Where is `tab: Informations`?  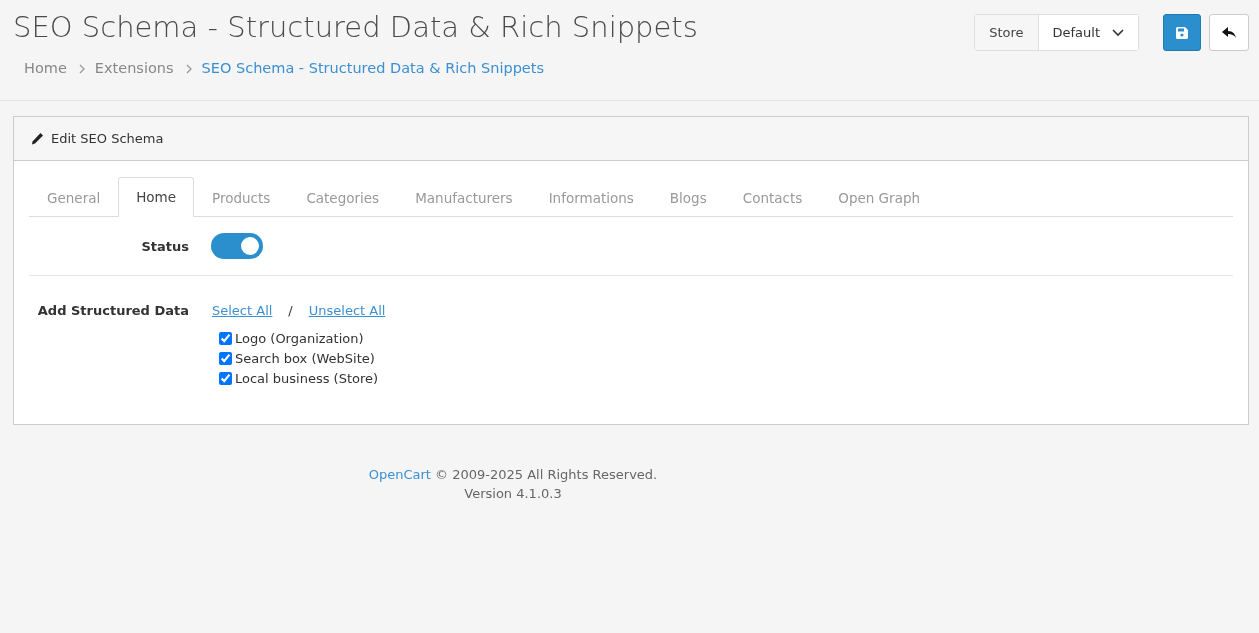 tab: Informations is located at coordinates (591, 197).